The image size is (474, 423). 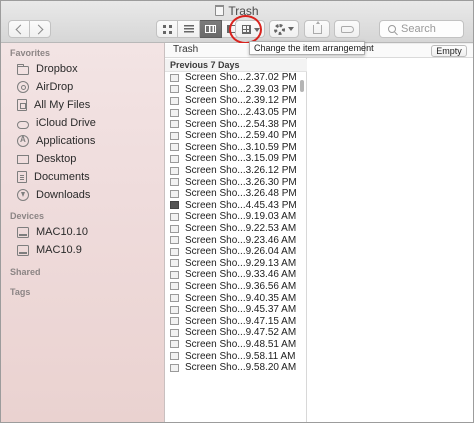 I want to click on list-item: Screen Sho...9.23.46 AM, so click(x=233, y=240).